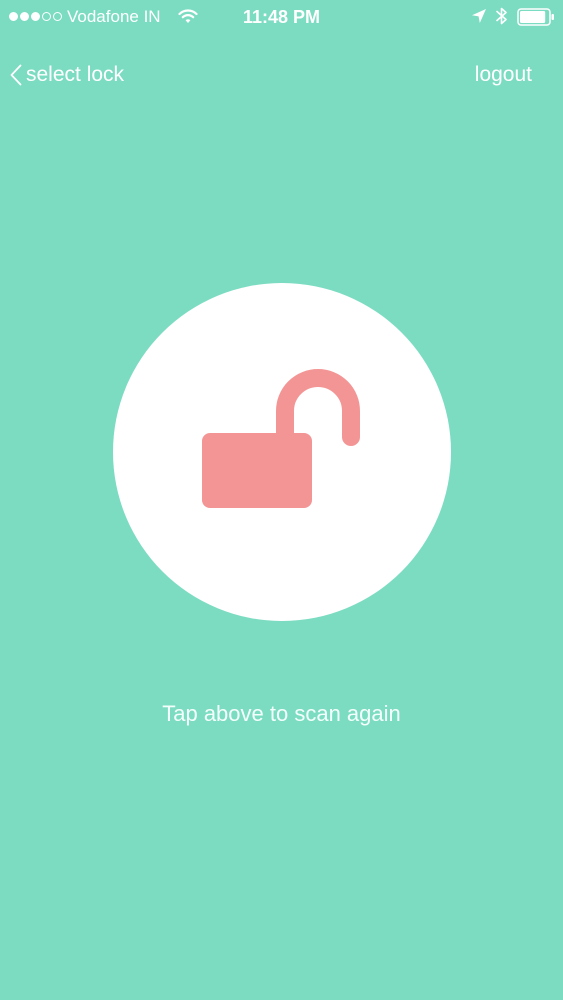  Describe the element at coordinates (479, 16) in the screenshot. I see `location-arrow-icon` at that location.